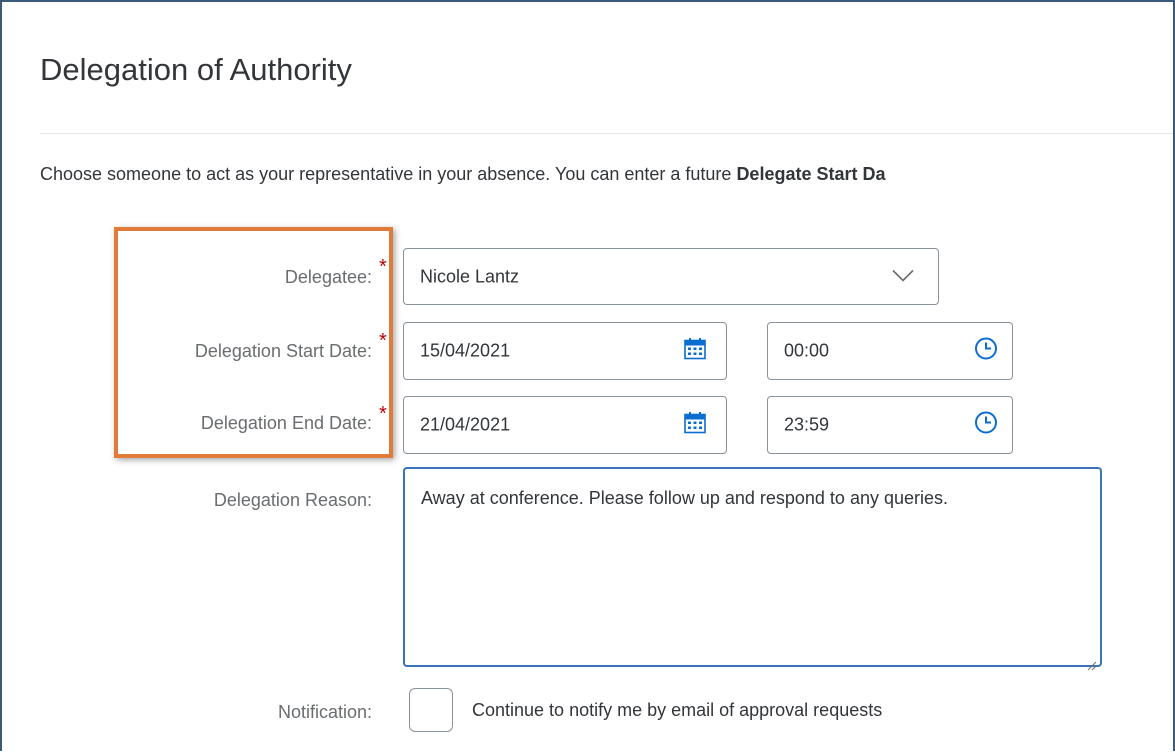 This screenshot has height=753, width=1175. Describe the element at coordinates (811, 174) in the screenshot. I see `intro-text-bold: Delegate Start Da` at that location.